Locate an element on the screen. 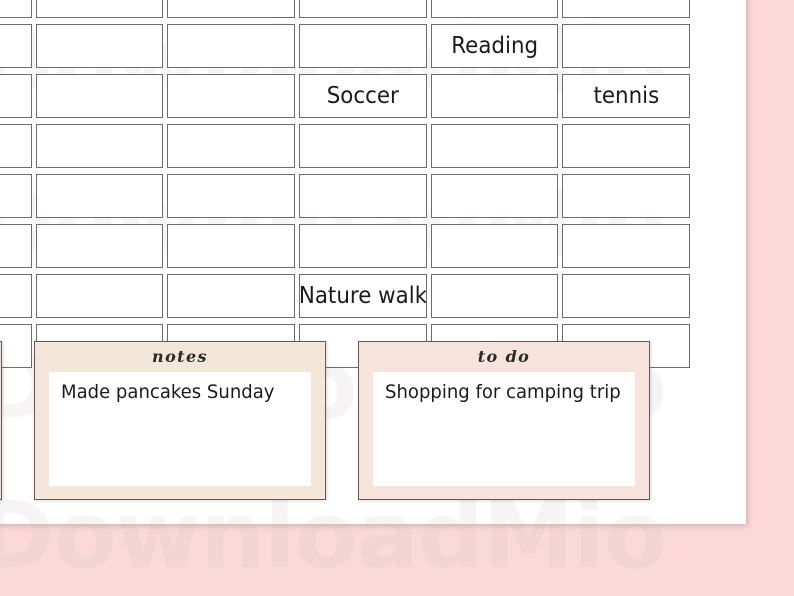  planner-cell: Nature walk is located at coordinates (363, 296).